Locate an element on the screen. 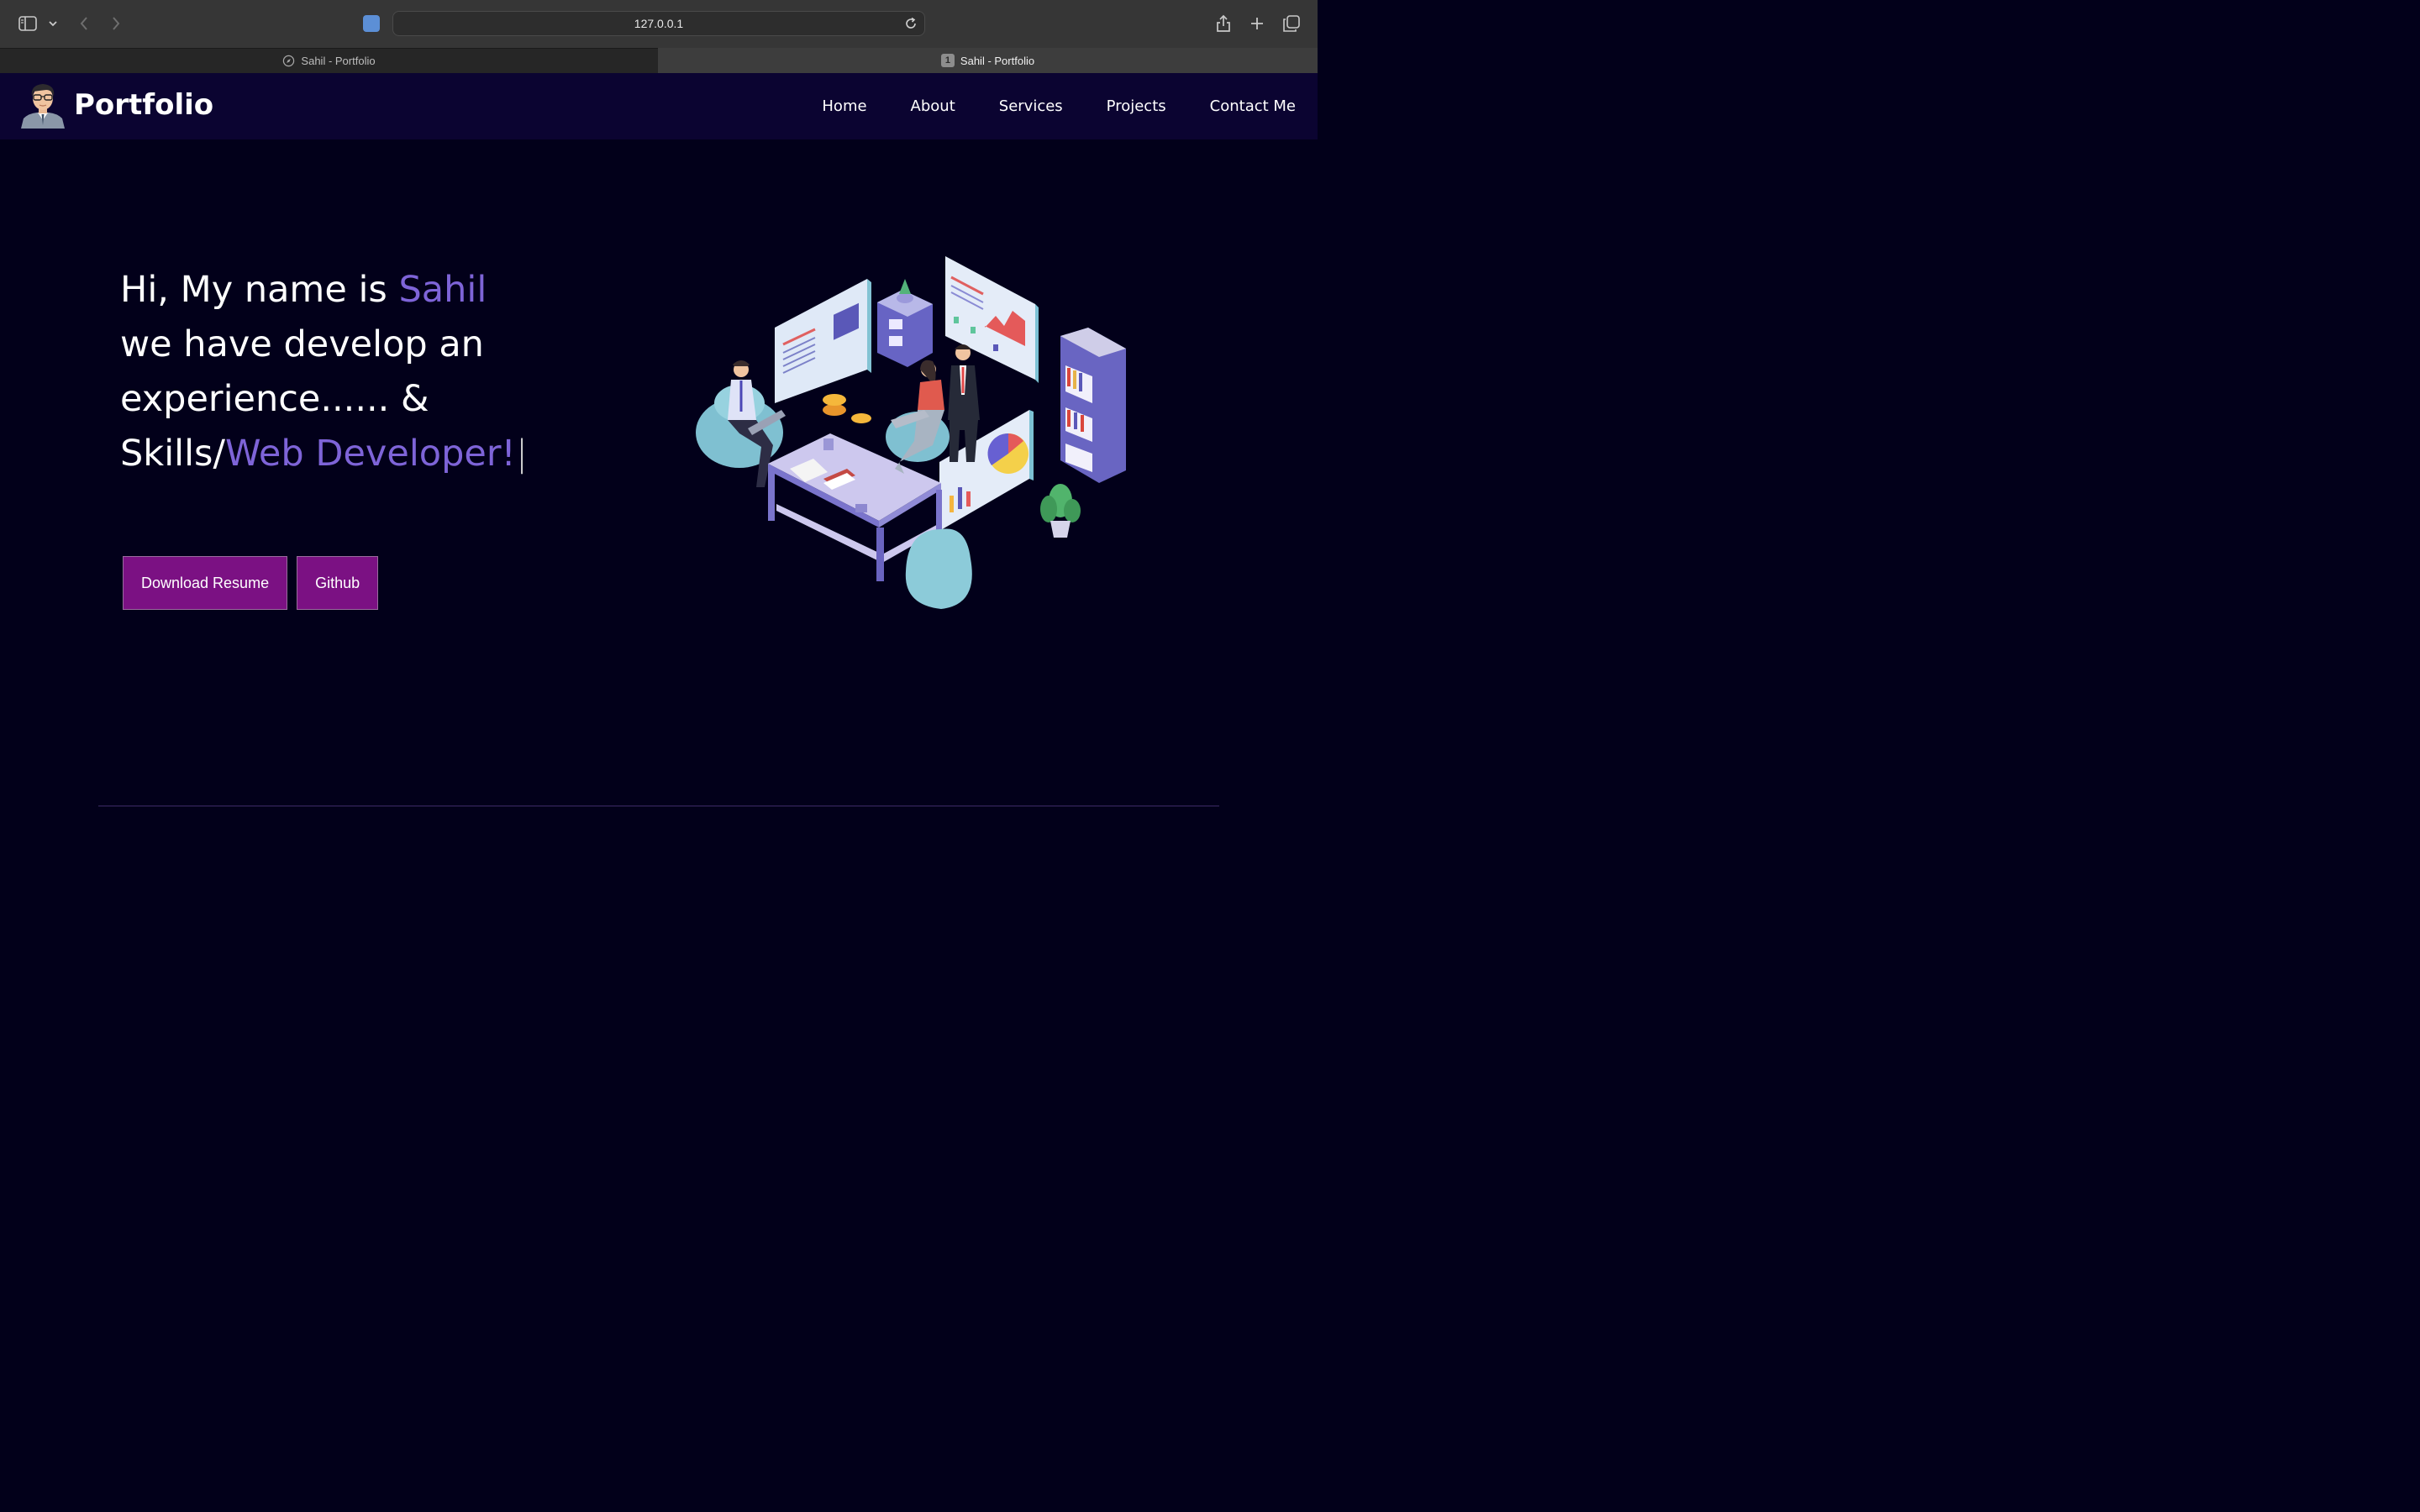 The height and width of the screenshot is (1512, 2420). left-screen-graphic is located at coordinates (823, 341).